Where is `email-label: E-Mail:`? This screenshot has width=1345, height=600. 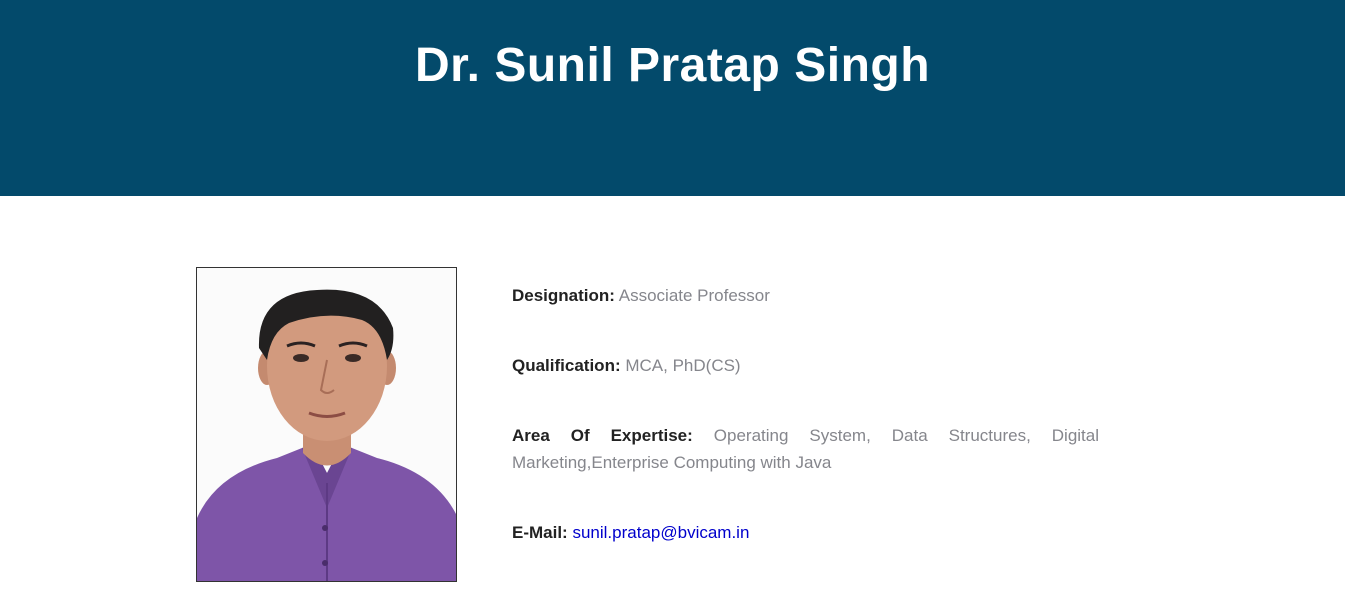 email-label: E-Mail: is located at coordinates (540, 532).